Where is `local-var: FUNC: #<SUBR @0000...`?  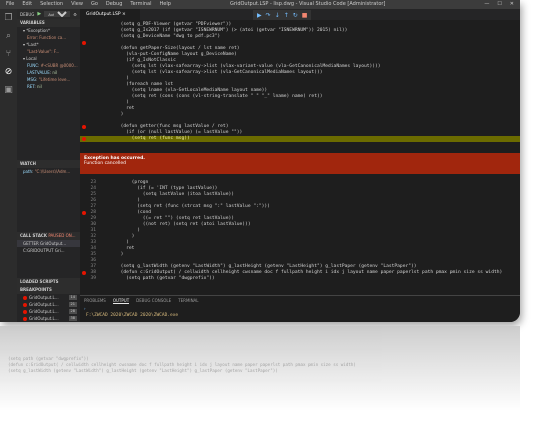
local-var: FUNC: #<SUBR @0000... is located at coordinates (48, 65).